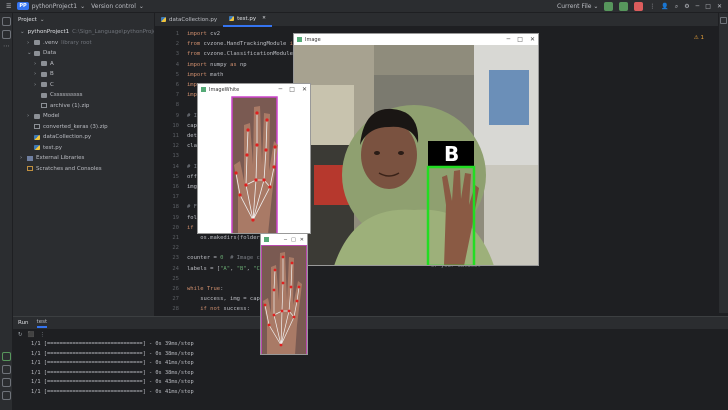  Describe the element at coordinates (686, 6) in the screenshot. I see `gear-icon: ⚙` at that location.